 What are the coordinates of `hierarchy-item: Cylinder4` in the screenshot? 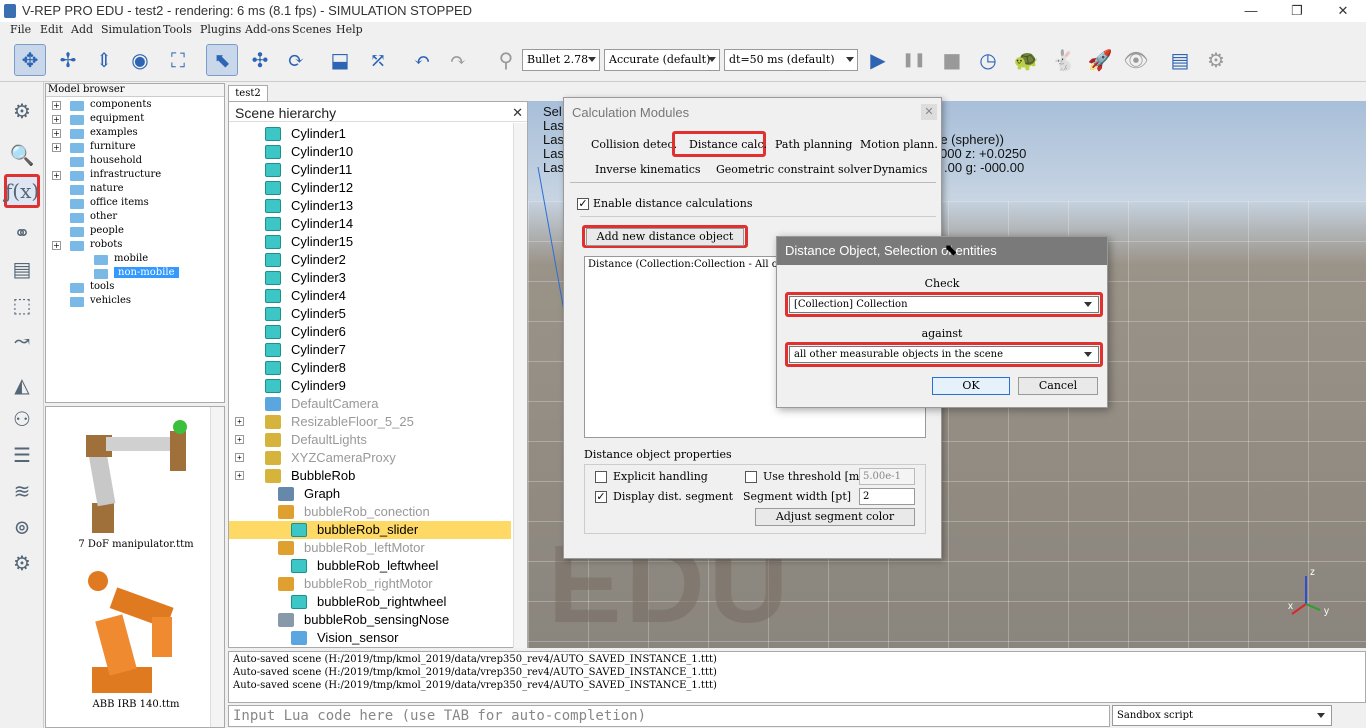 It's located at (370, 296).